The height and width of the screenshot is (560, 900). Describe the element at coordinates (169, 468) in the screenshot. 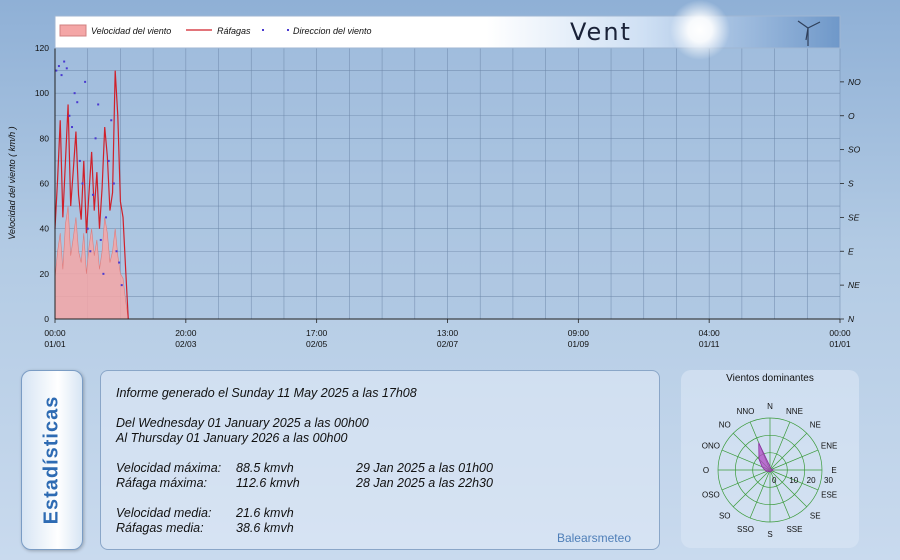

I see `stat-label: Velocidad máxima:` at that location.